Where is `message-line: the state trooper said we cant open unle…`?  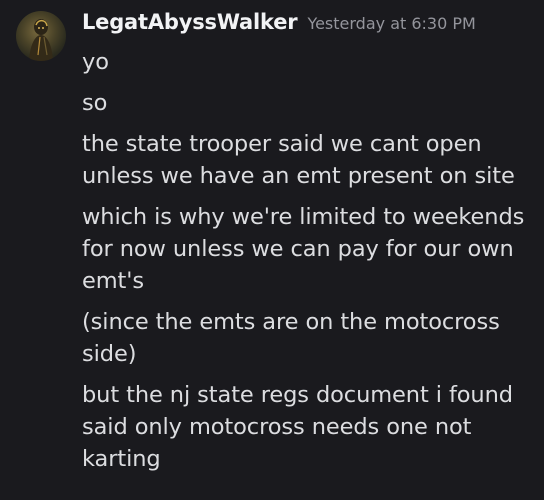 message-line: the state trooper said we cant open unle… is located at coordinates (298, 160).